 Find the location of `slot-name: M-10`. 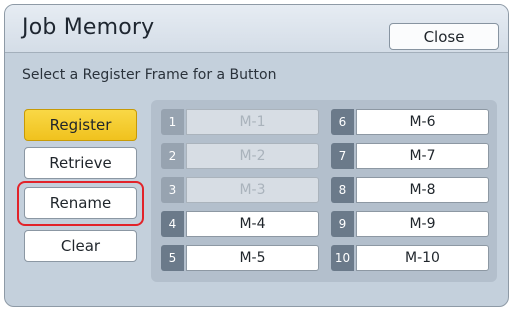

slot-name: M-10 is located at coordinates (422, 258).